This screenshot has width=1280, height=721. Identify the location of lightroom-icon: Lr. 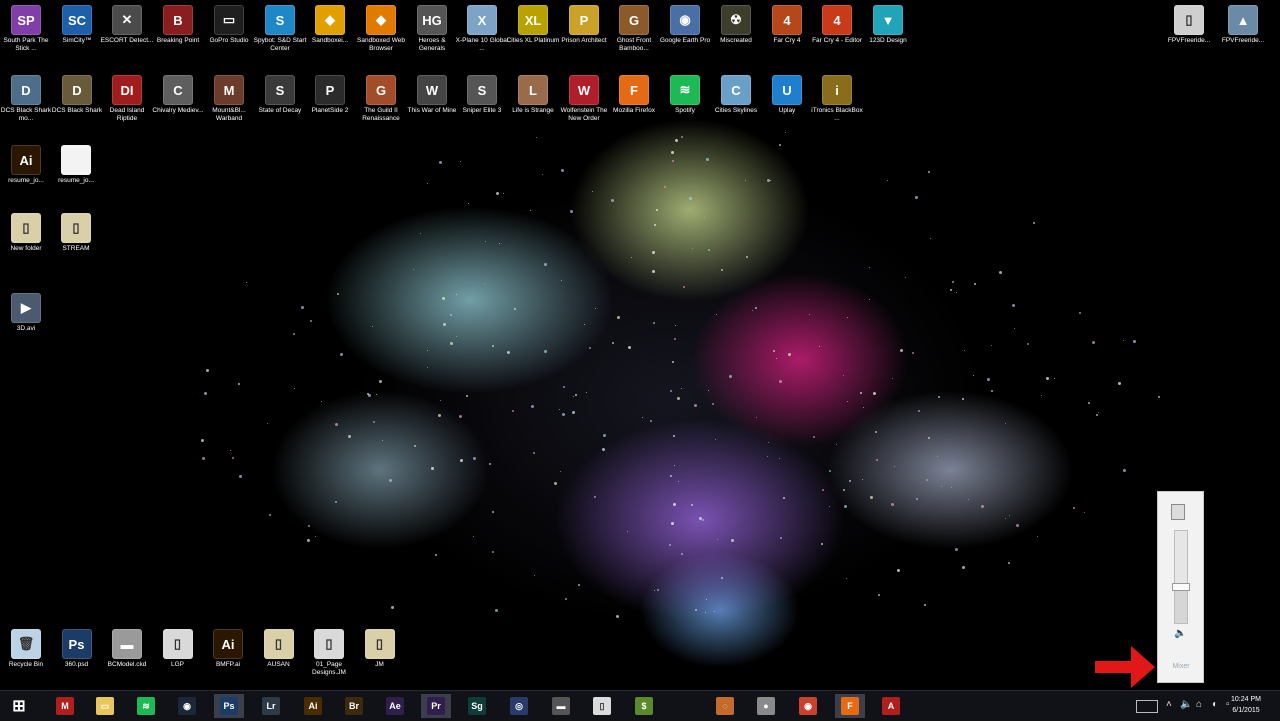
(271, 706).